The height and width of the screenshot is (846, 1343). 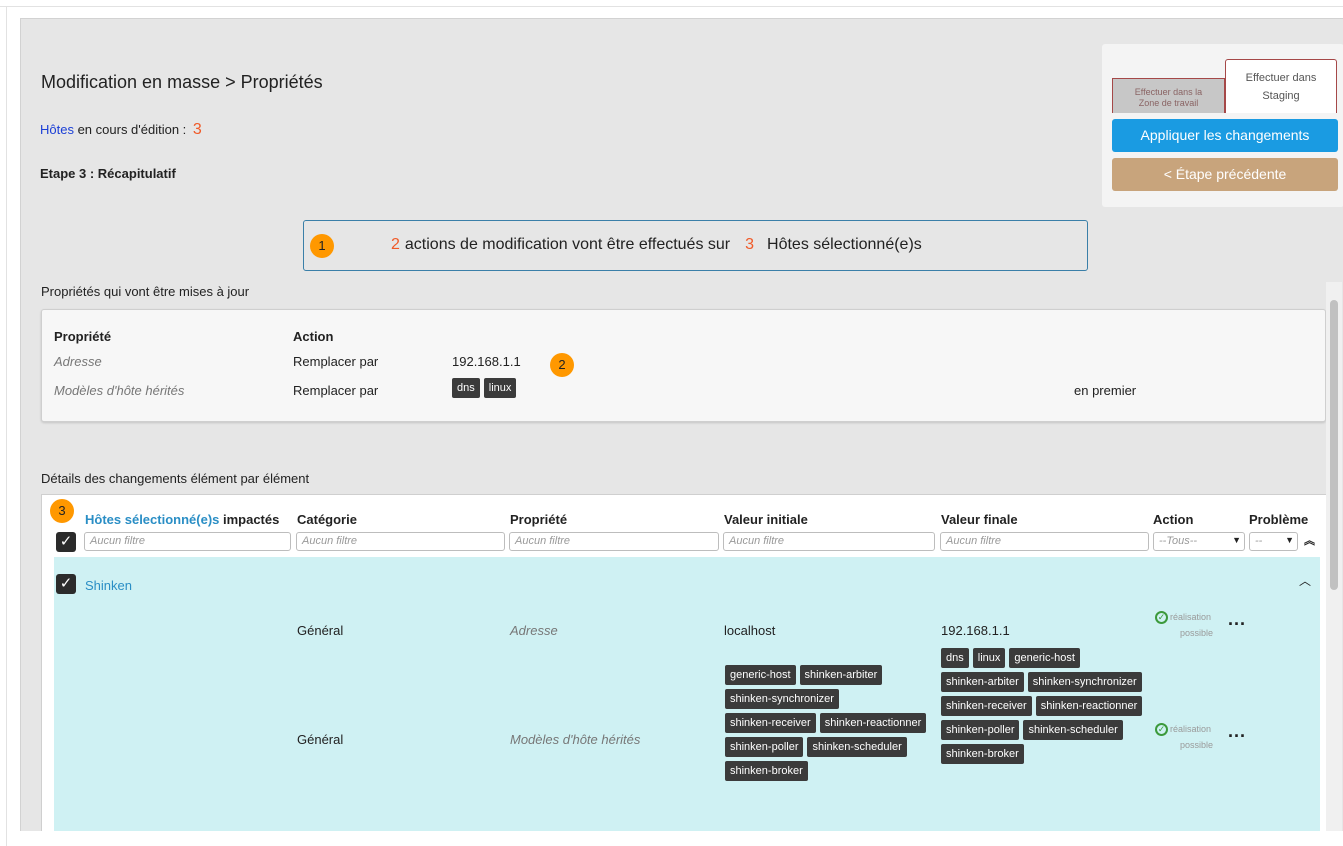 What do you see at coordinates (1161, 618) in the screenshot?
I see `check-circle-icon: ✓` at bounding box center [1161, 618].